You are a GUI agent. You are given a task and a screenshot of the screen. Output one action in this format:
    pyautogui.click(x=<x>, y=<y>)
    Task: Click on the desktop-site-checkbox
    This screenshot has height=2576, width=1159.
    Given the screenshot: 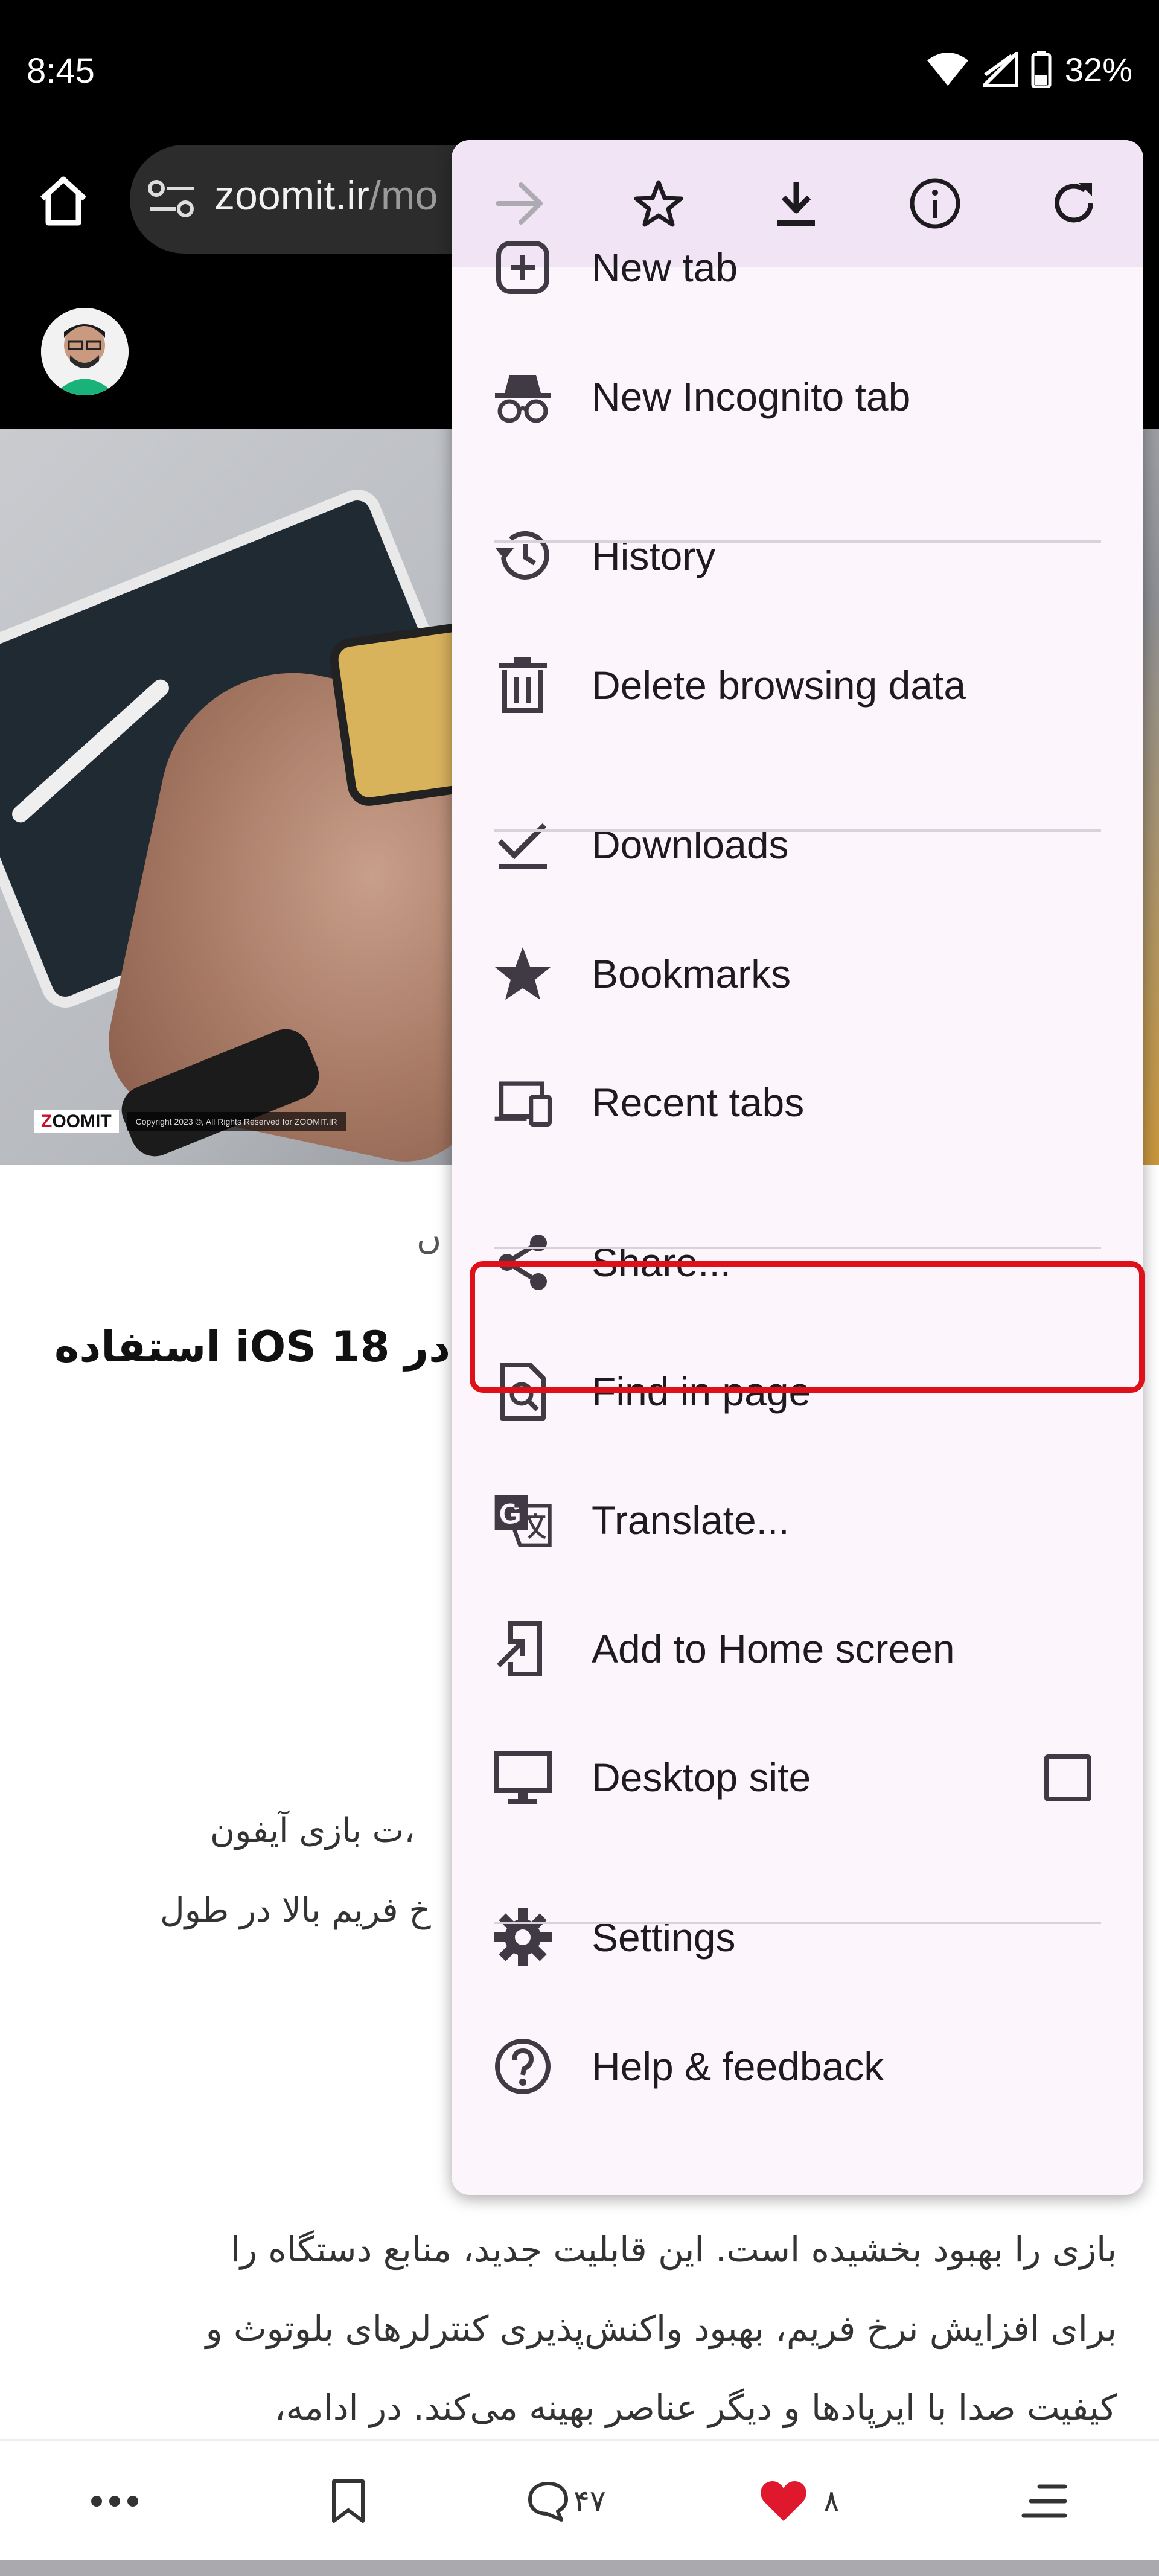 What is the action you would take?
    pyautogui.click(x=1067, y=1778)
    